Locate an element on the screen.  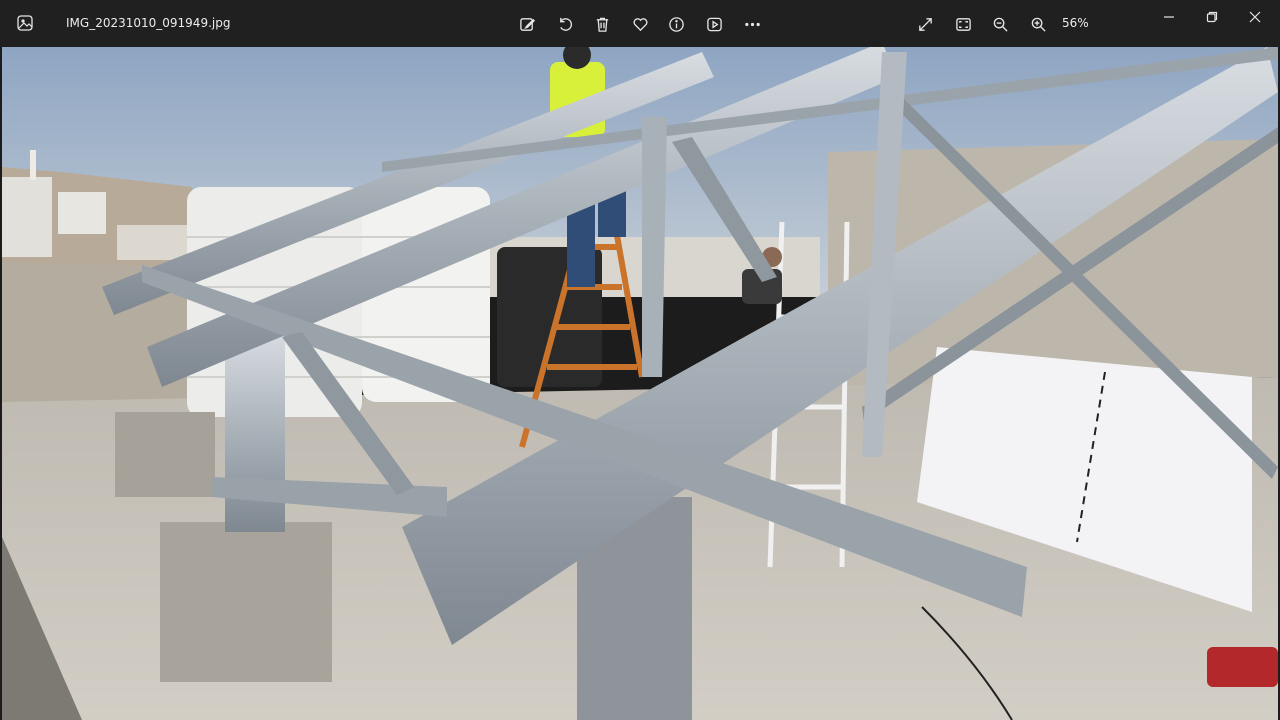
power-drill is located at coordinates (1242, 667).